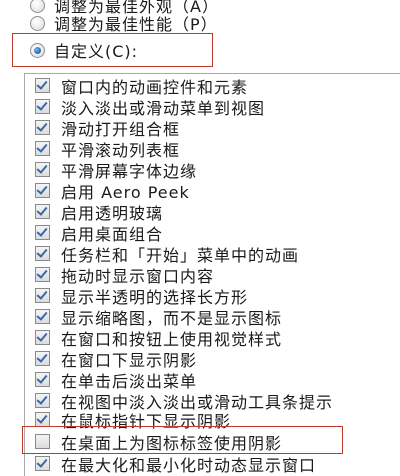 The image size is (400, 476). Describe the element at coordinates (107, 149) in the screenshot. I see `effect-item-smooth-scroll: 平滑滚动列表框` at that location.